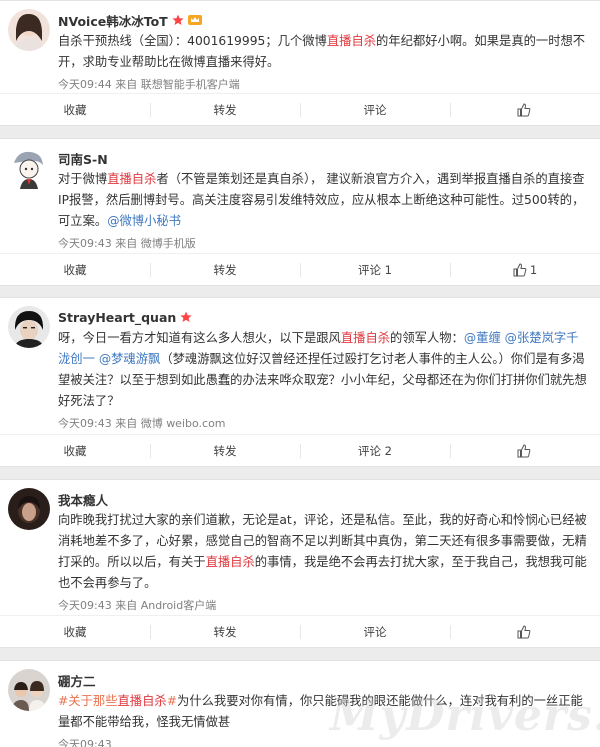 The height and width of the screenshot is (747, 600). I want to click on comment-button: 评论 2, so click(375, 450).